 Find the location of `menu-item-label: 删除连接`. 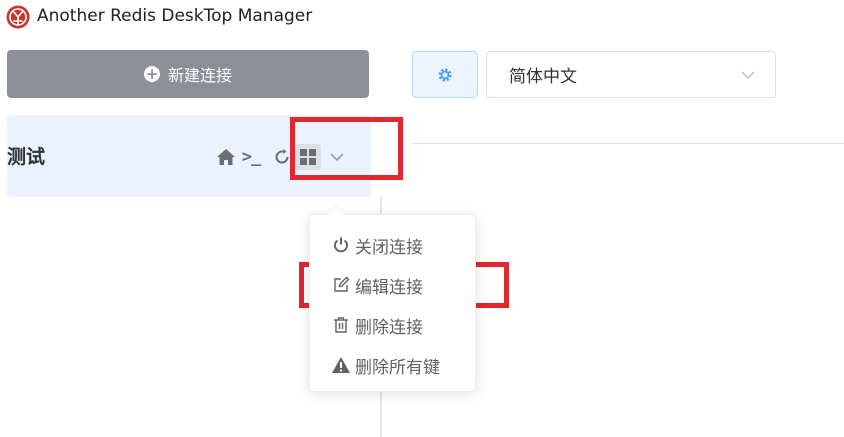

menu-item-label: 删除连接 is located at coordinates (389, 327).